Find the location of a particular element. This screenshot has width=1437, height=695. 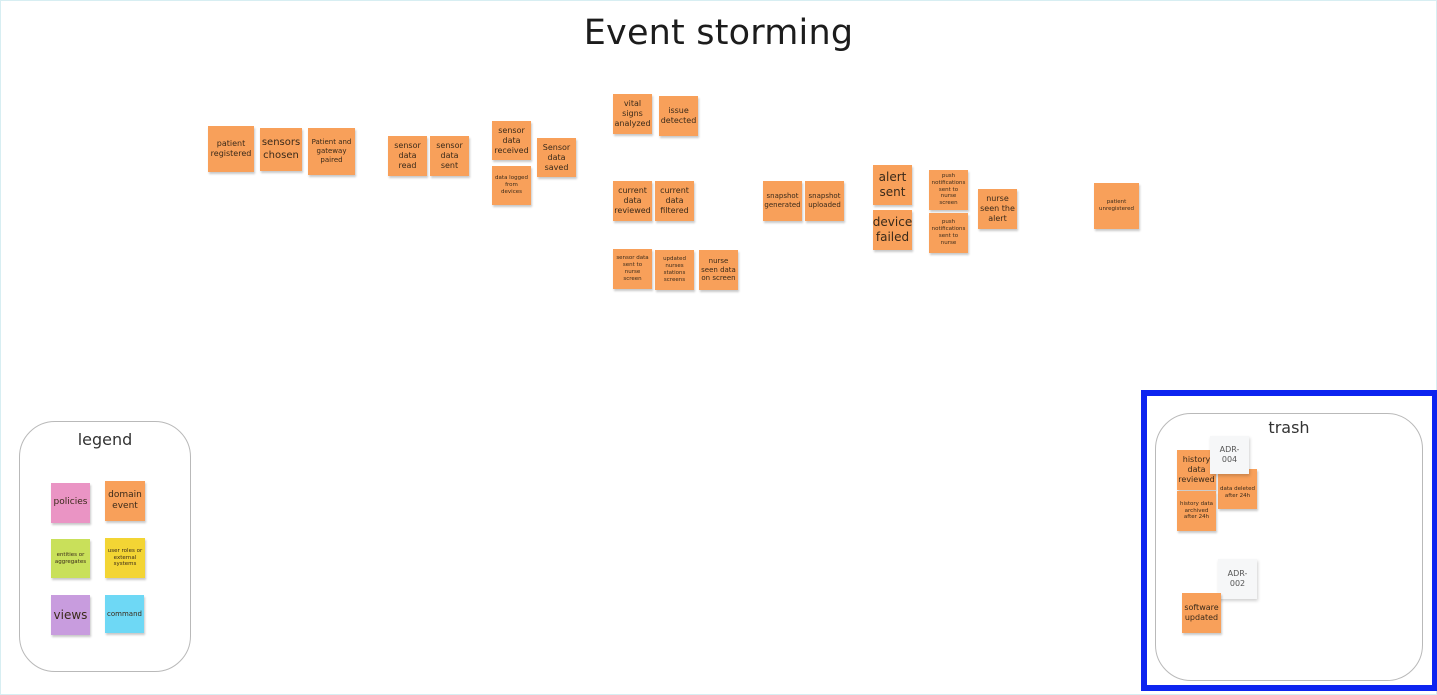

sticky-patient-unregistered: patient unregistered is located at coordinates (1116, 206).